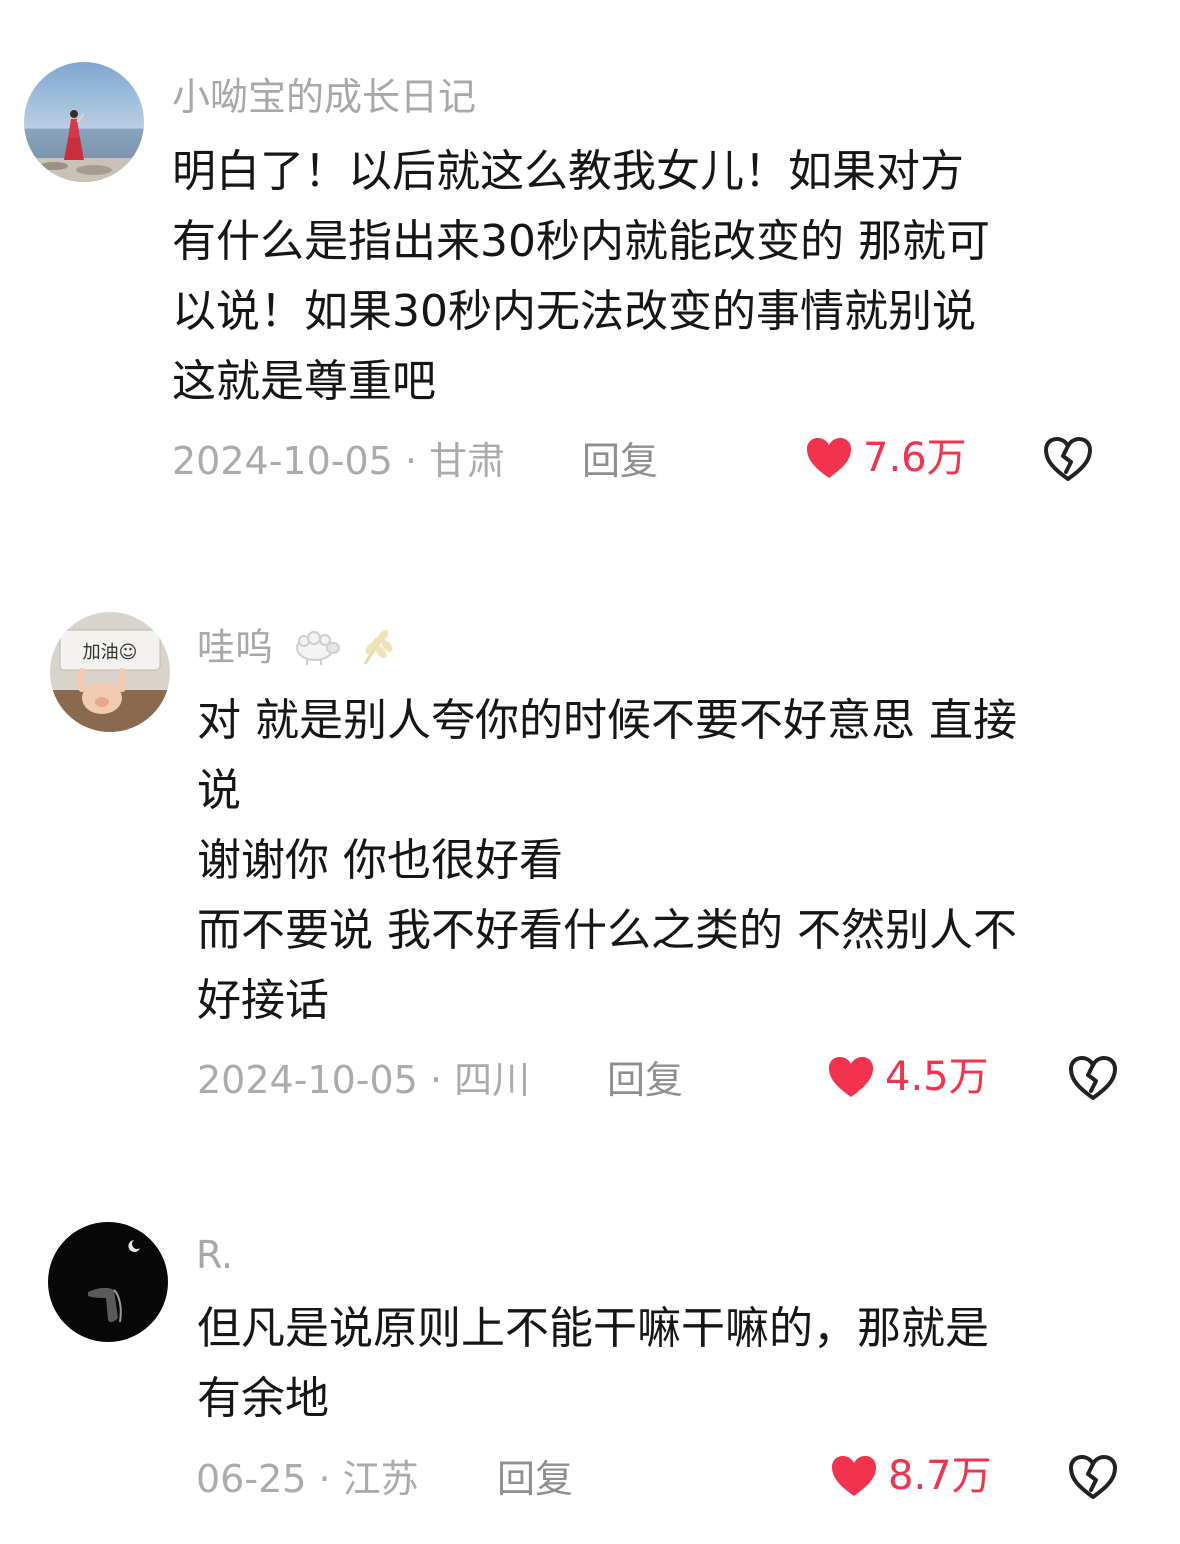 This screenshot has height=1544, width=1180. I want to click on date-location: 06-25 · 江苏, so click(307, 1479).